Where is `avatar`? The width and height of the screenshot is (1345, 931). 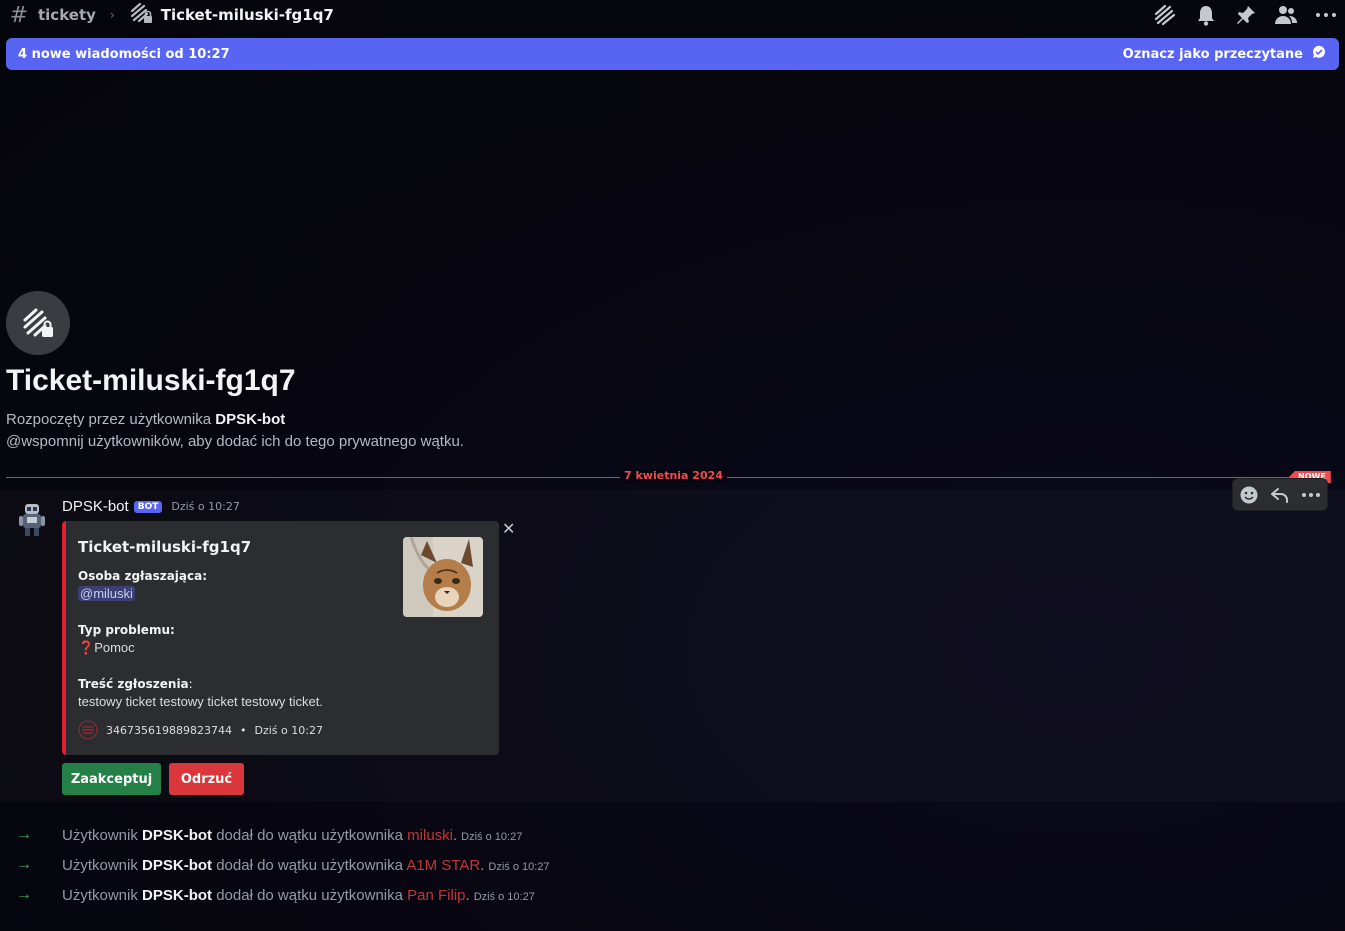
avatar is located at coordinates (32, 520).